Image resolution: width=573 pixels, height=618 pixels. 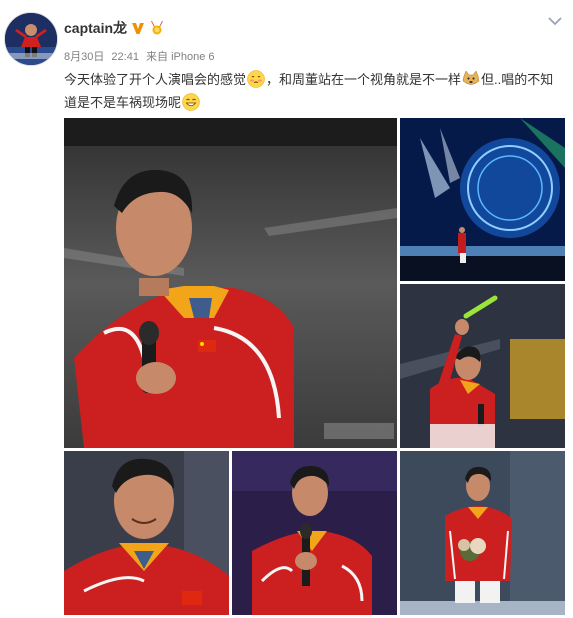 What do you see at coordinates (256, 79) in the screenshot?
I see `shy-face-emoji` at bounding box center [256, 79].